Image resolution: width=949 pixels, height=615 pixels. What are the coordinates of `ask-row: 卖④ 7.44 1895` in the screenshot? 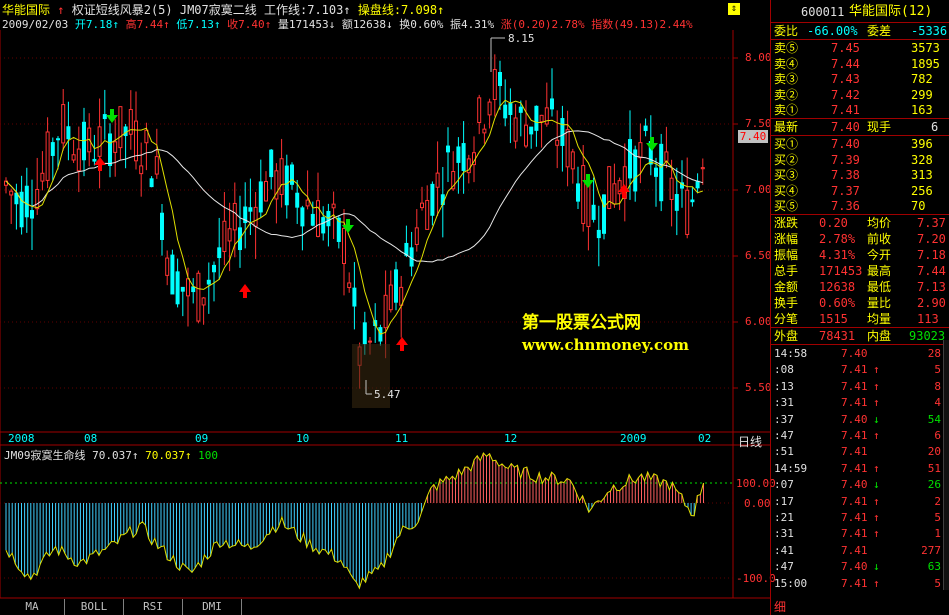 It's located at (860, 64).